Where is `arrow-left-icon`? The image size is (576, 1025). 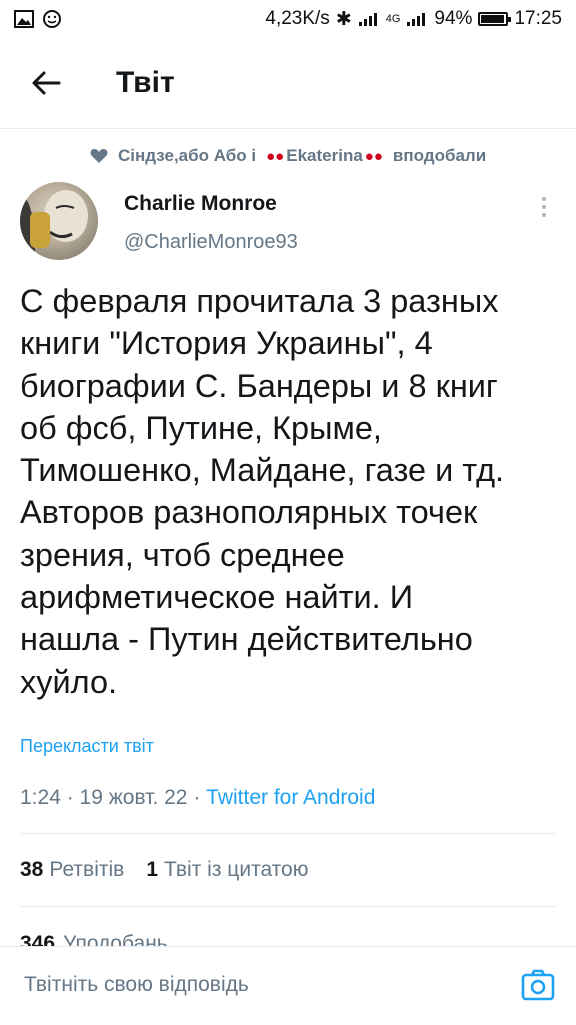 arrow-left-icon is located at coordinates (46, 83).